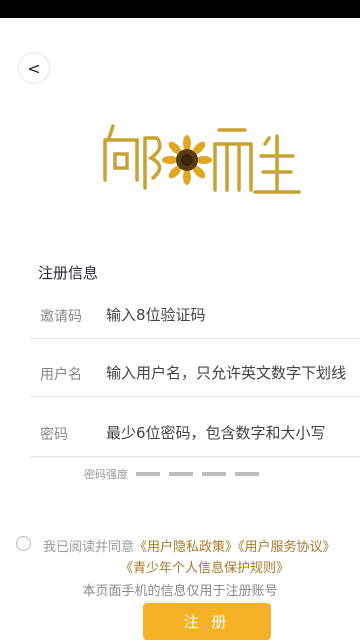 This screenshot has height=640, width=360. I want to click on username-field: 用户名, so click(195, 375).